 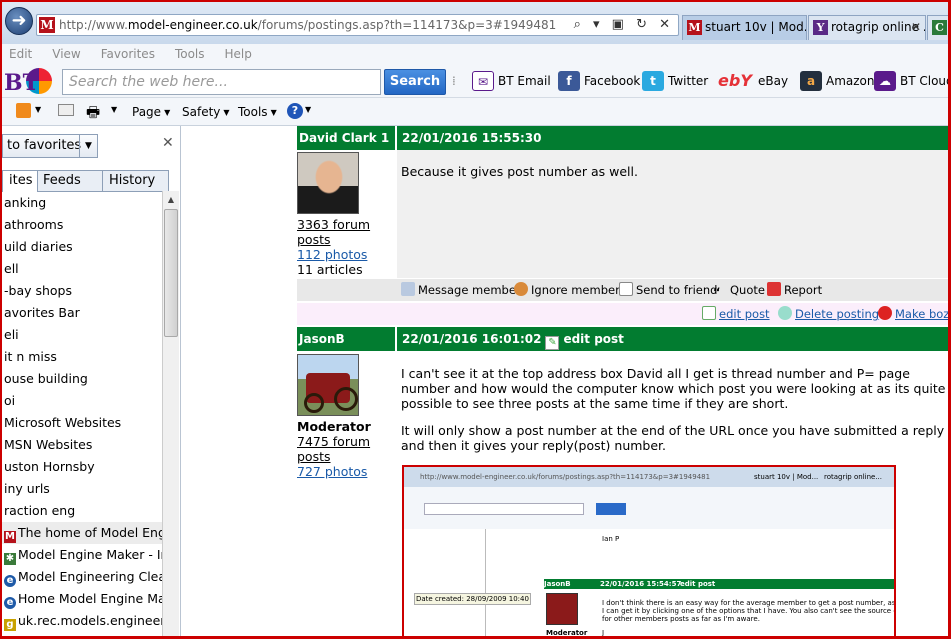 I want to click on tab-c-icon: C, so click(x=939, y=27).